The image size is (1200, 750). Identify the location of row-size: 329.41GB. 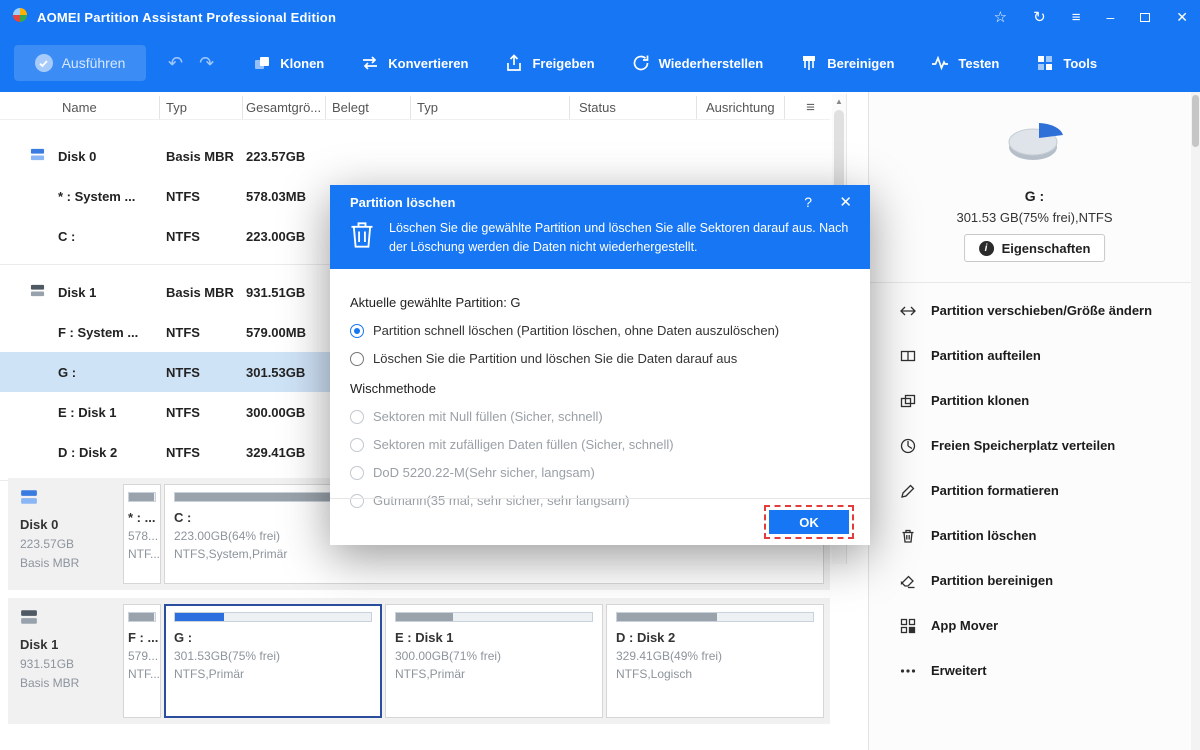
(276, 452).